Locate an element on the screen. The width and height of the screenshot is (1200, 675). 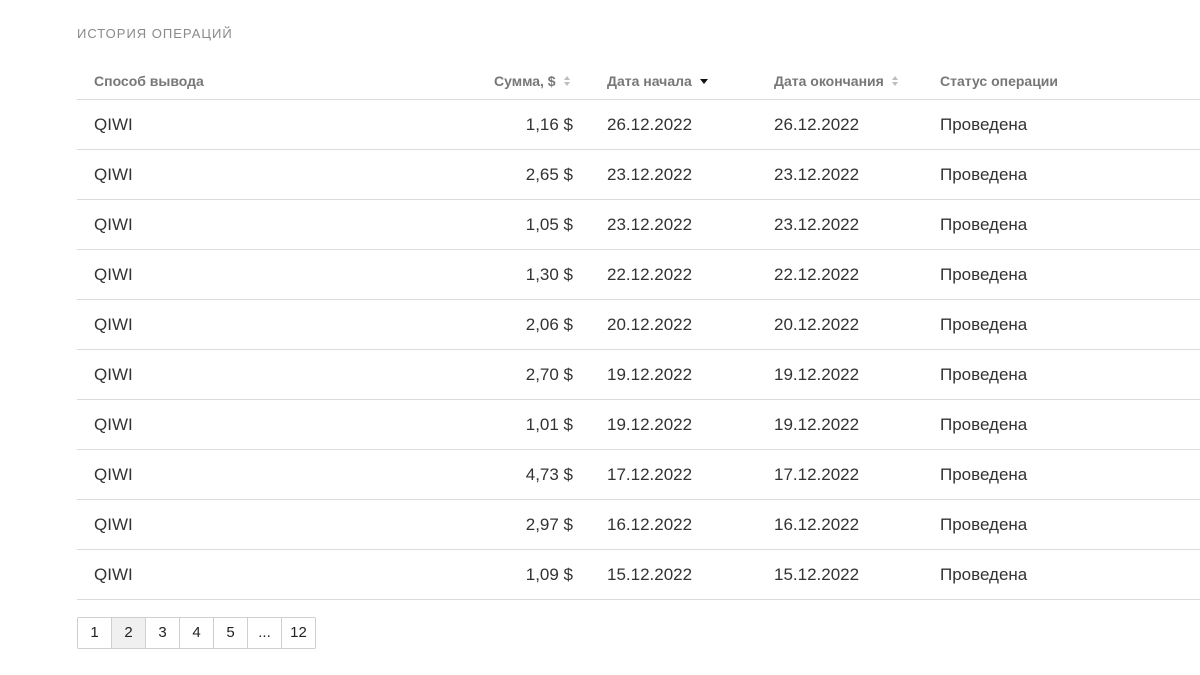
cell-end-date: 17.12.2022 is located at coordinates (817, 474).